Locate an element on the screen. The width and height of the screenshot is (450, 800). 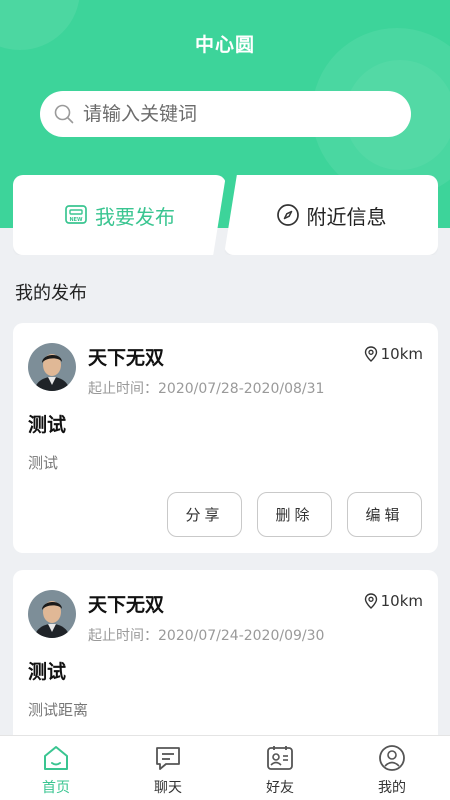
nearby-button: 附近信息 is located at coordinates (331, 215).